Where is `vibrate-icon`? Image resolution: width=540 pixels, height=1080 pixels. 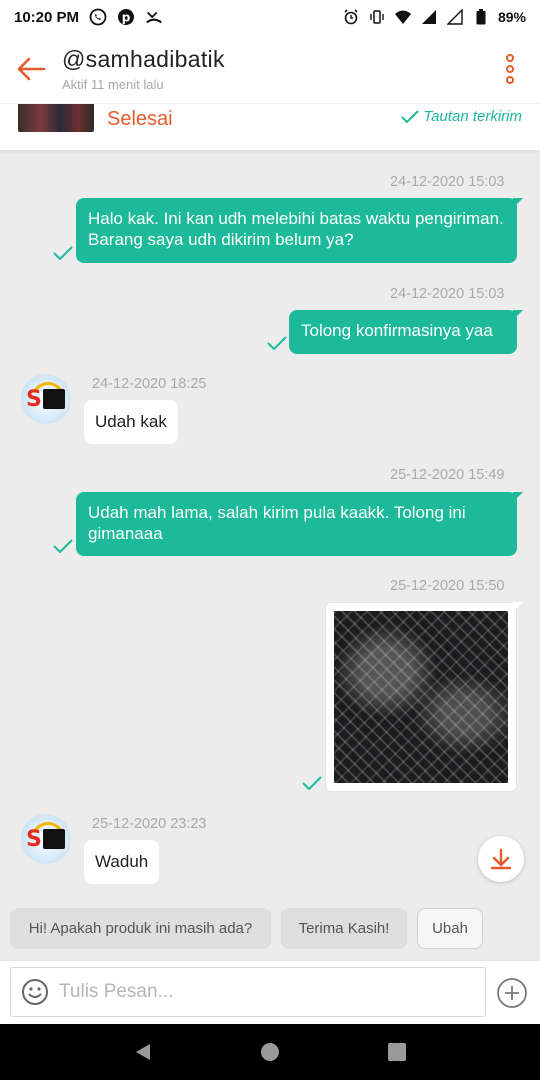 vibrate-icon is located at coordinates (377, 17).